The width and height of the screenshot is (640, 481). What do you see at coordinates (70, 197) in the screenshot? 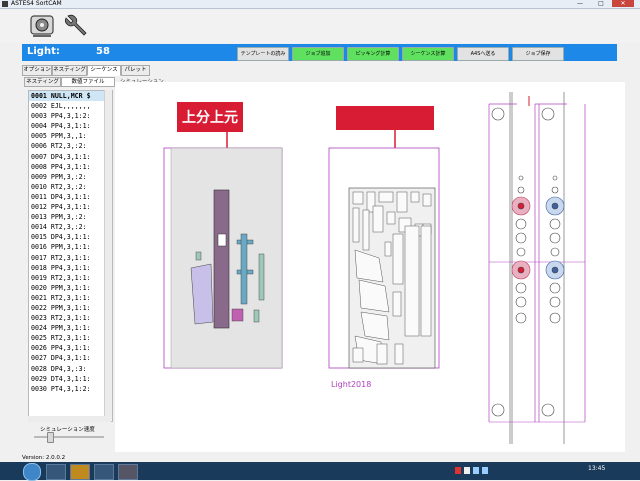
I see `list-item: 0011 DP4,3,1:1:` at bounding box center [70, 197].